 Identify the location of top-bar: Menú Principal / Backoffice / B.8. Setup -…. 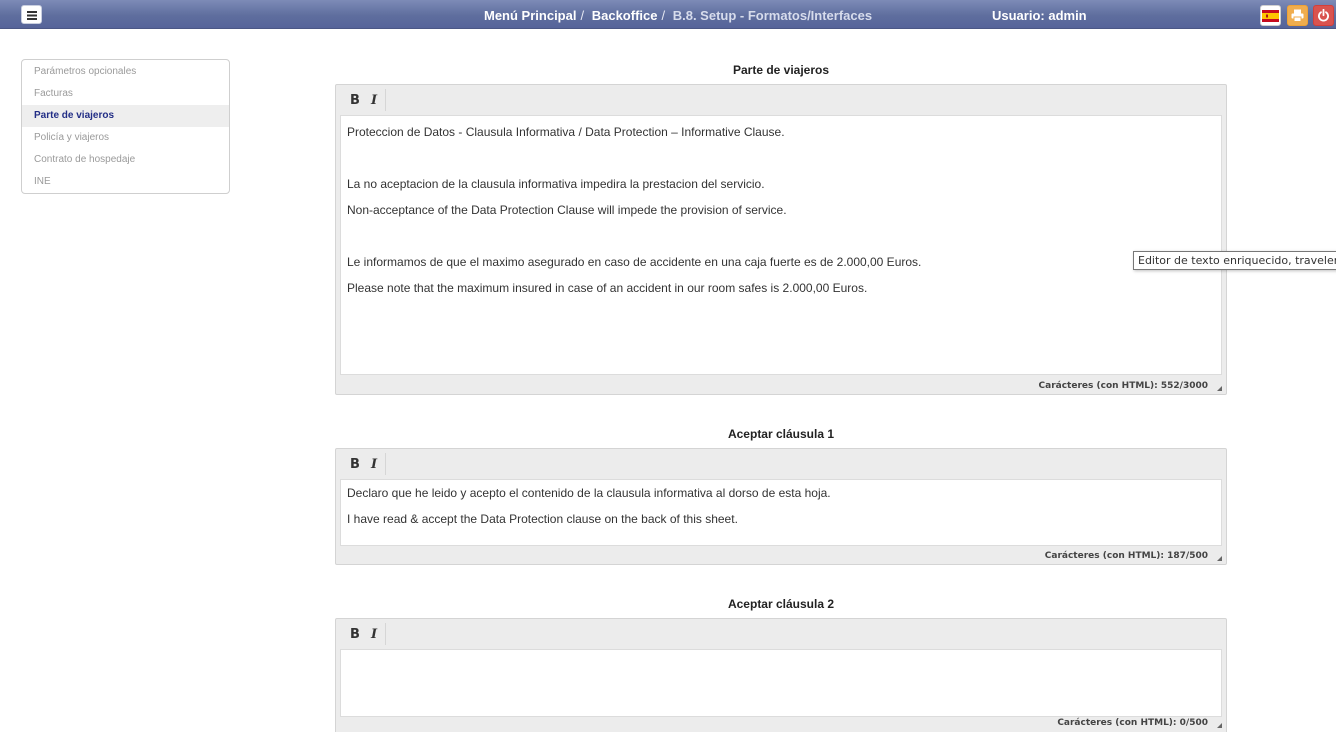
(668, 14).